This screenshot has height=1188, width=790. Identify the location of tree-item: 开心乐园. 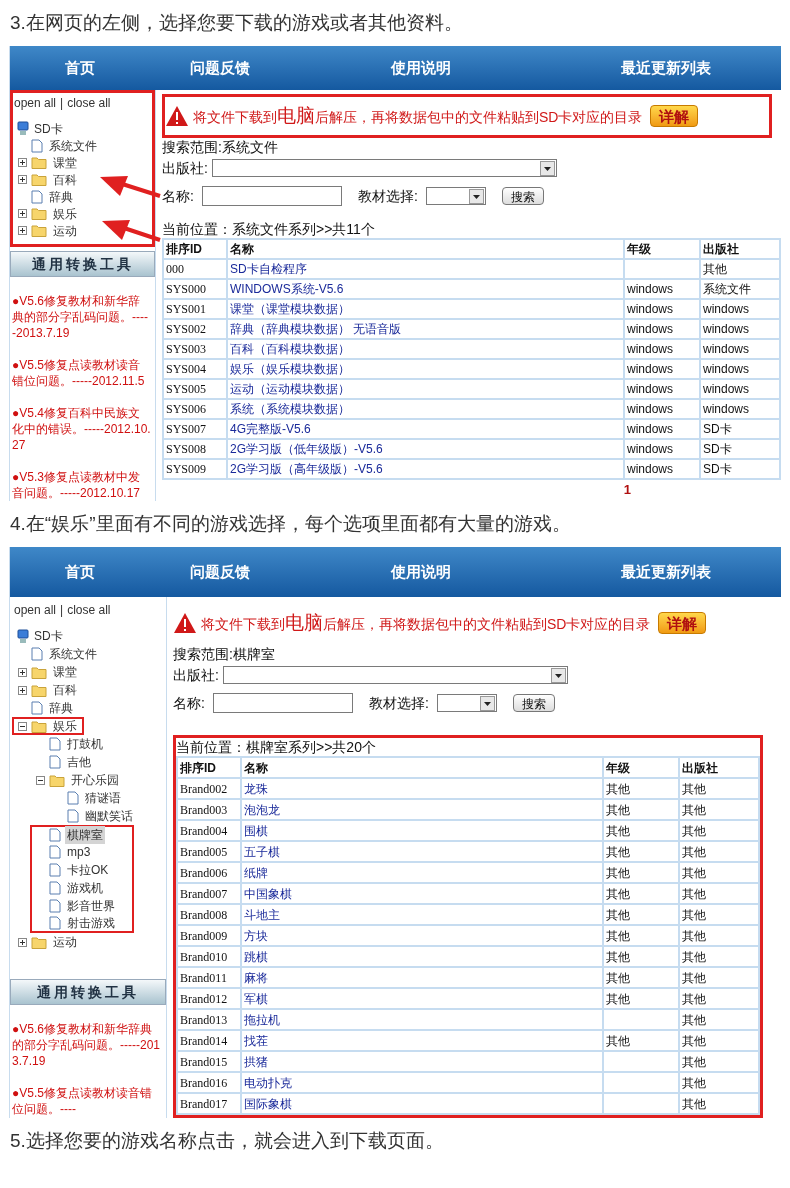
(95, 780).